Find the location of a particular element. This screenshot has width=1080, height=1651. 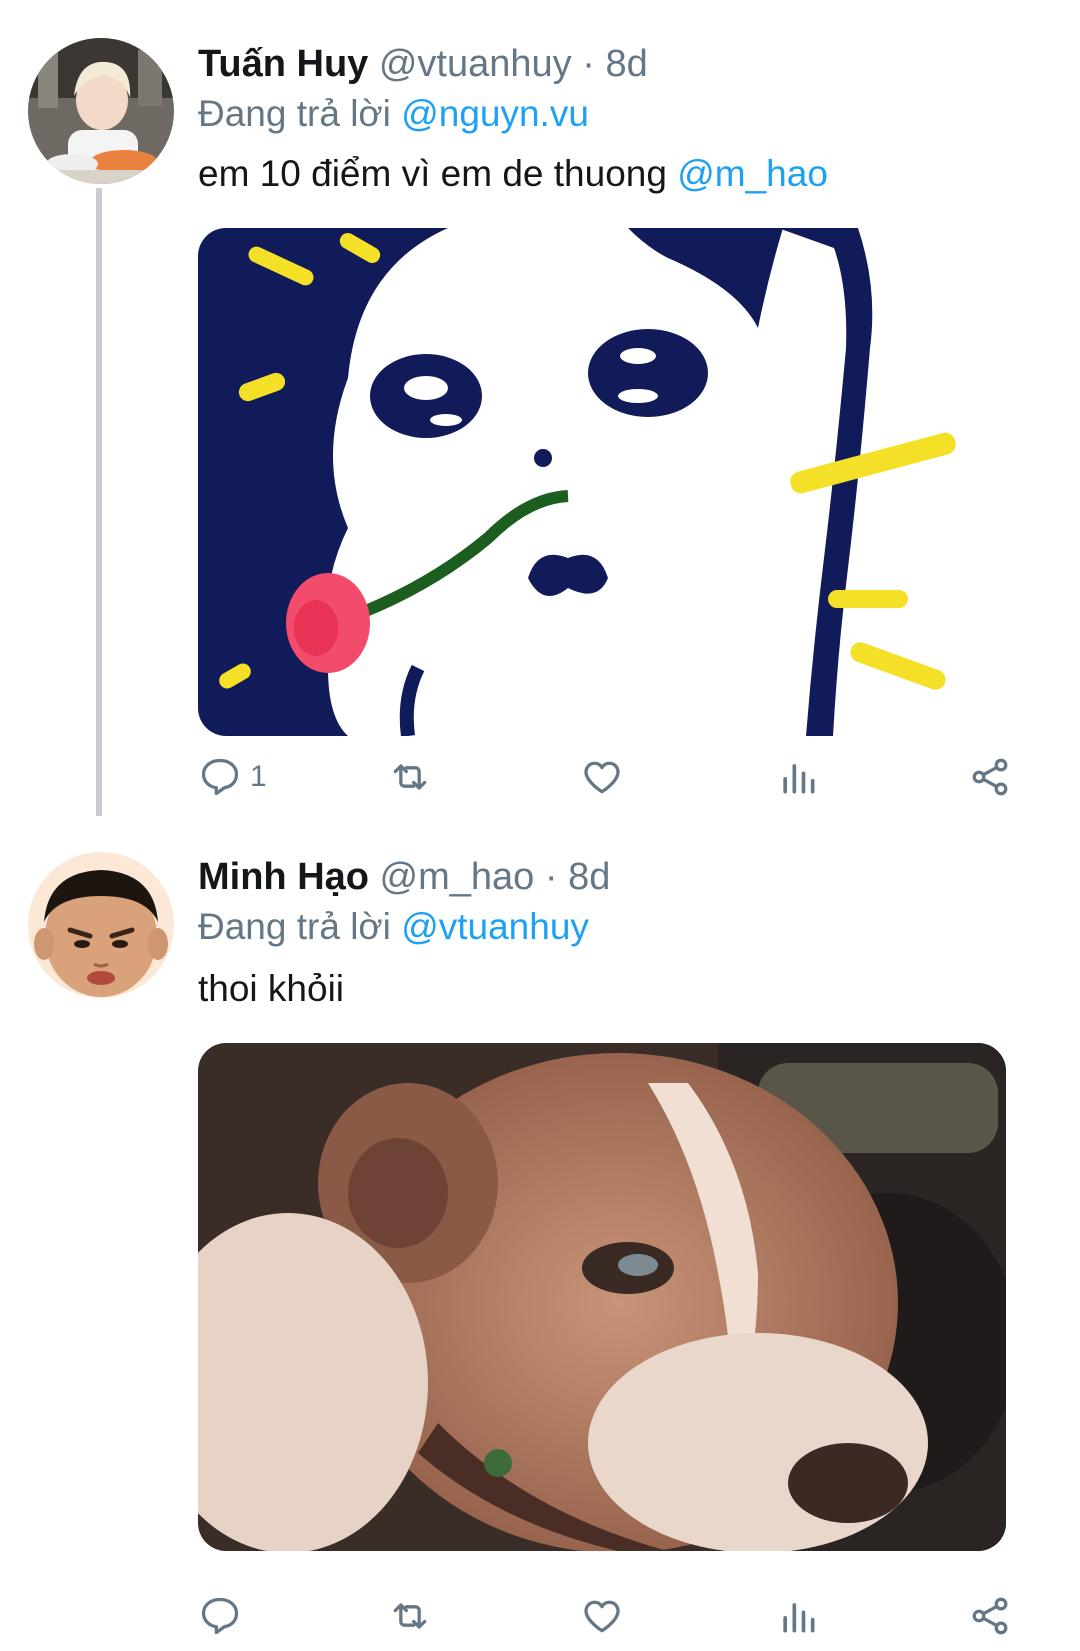

tweet-text-body: em 10 điểm vì em de thuong is located at coordinates (438, 173).